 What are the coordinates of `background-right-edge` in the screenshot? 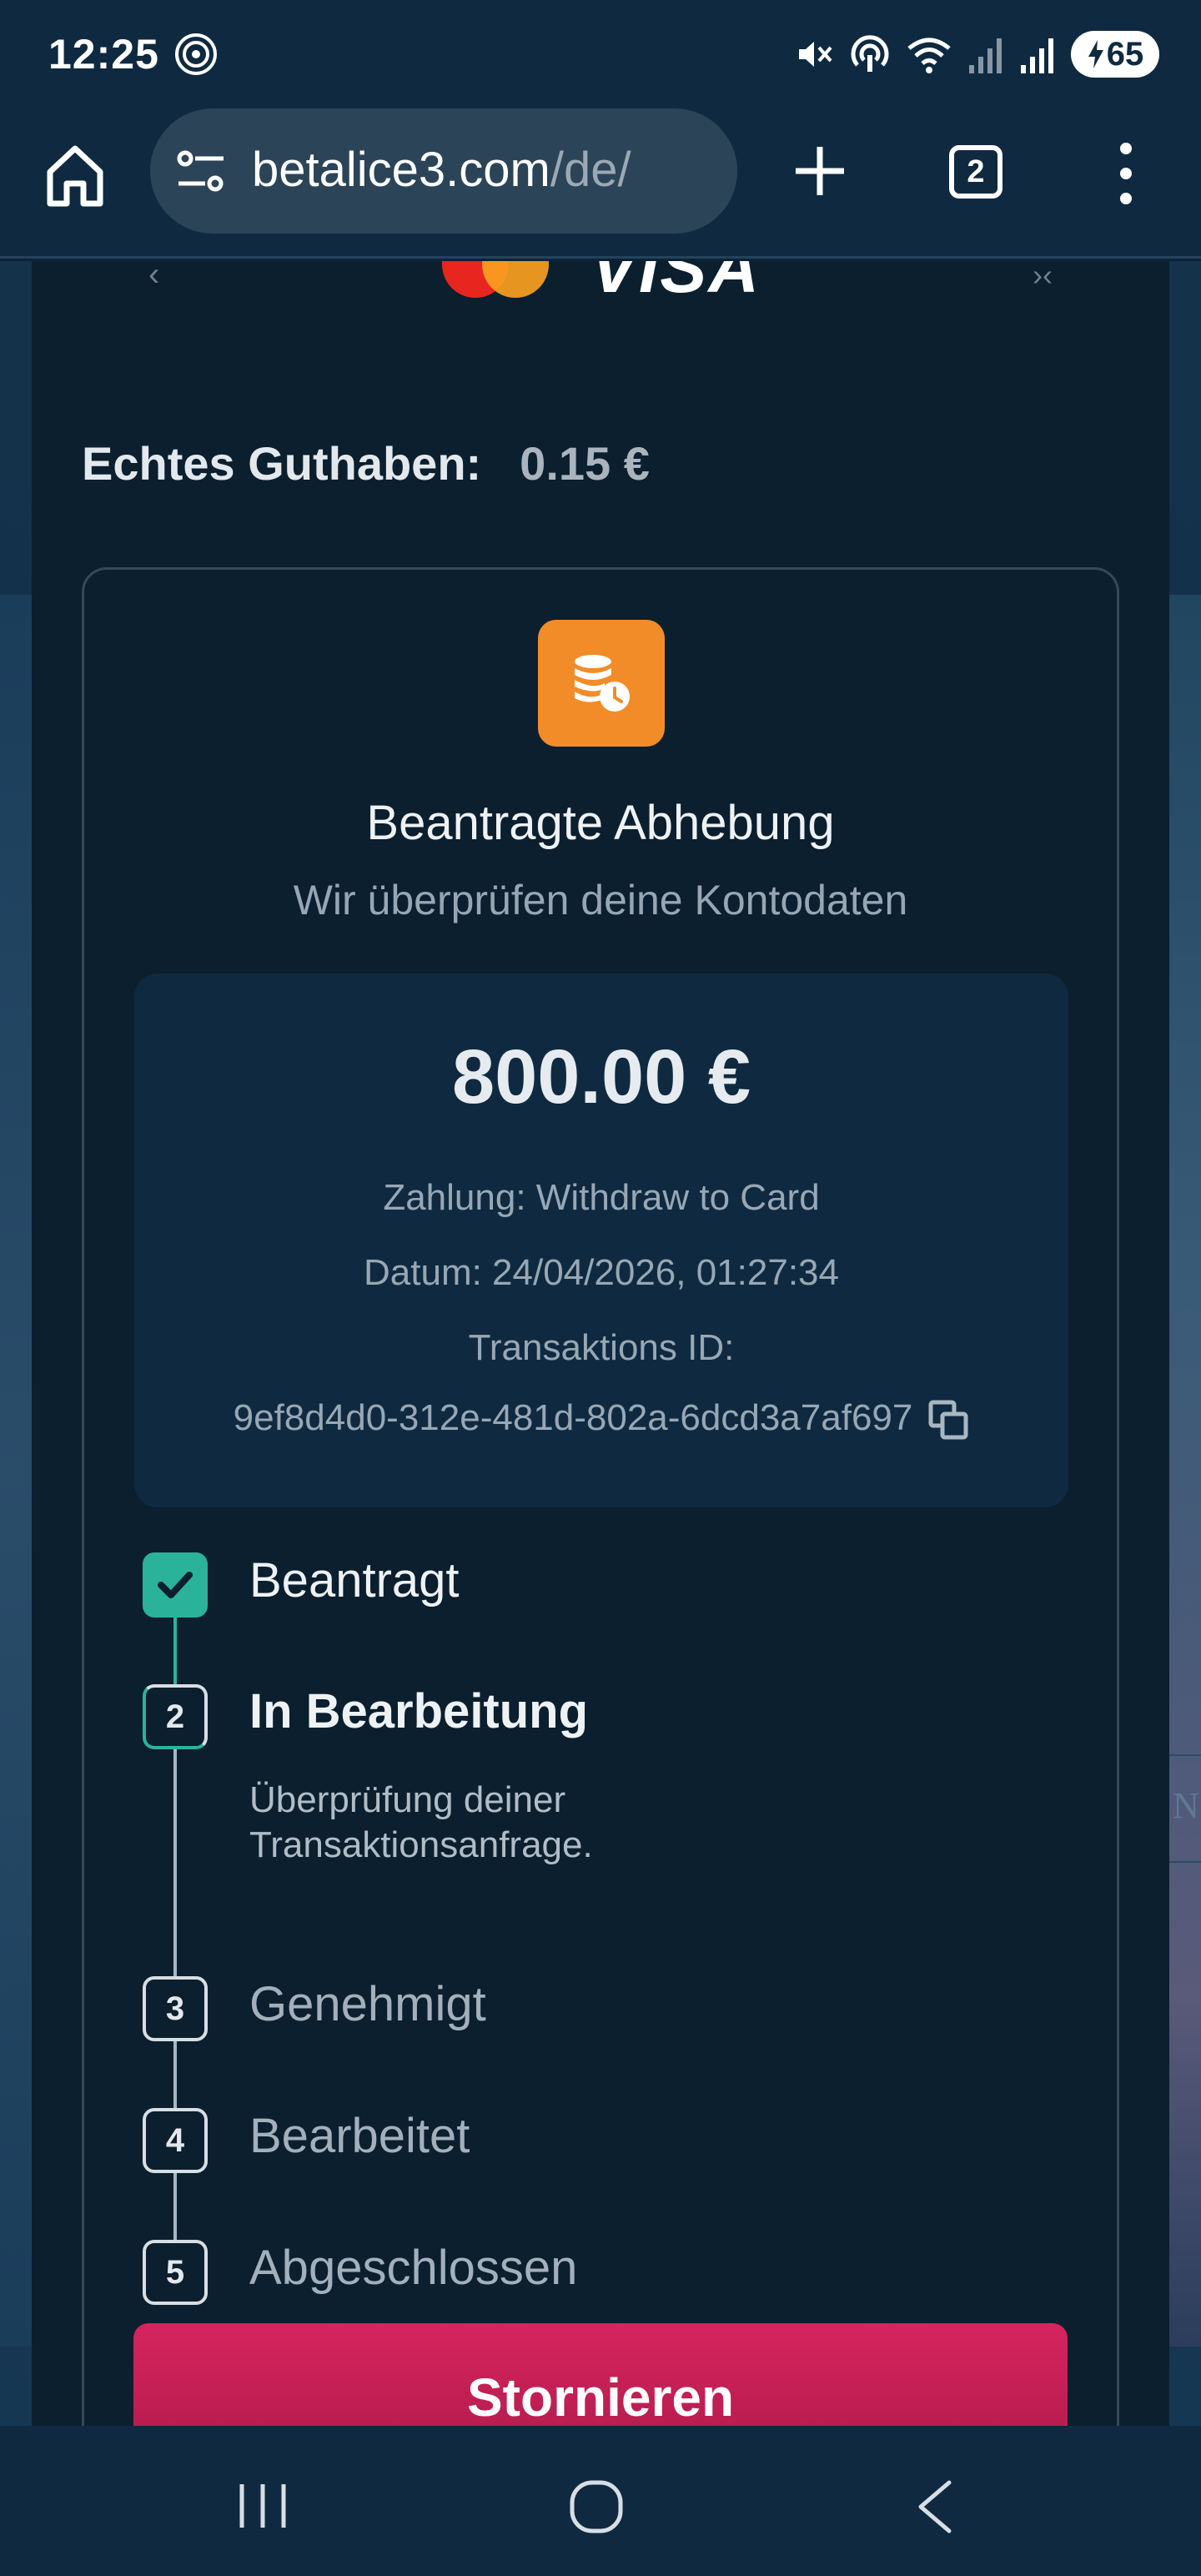 It's located at (1184, 1471).